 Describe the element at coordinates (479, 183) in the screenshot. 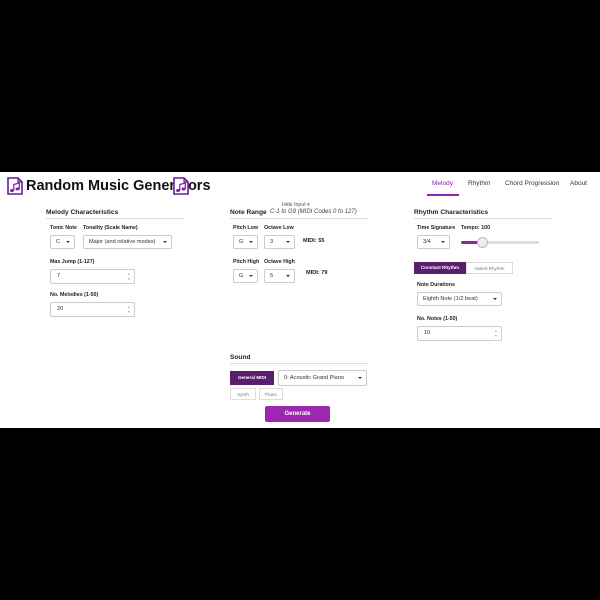

I see `nav-rhythm: Rhythm` at that location.